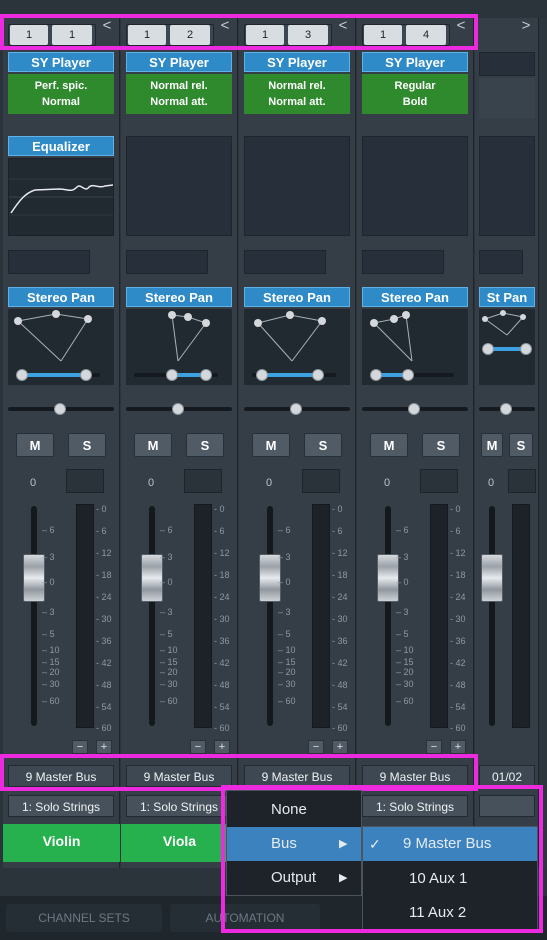  What do you see at coordinates (507, 776) in the screenshot?
I see `output-bus-button-5: 01/02` at bounding box center [507, 776].